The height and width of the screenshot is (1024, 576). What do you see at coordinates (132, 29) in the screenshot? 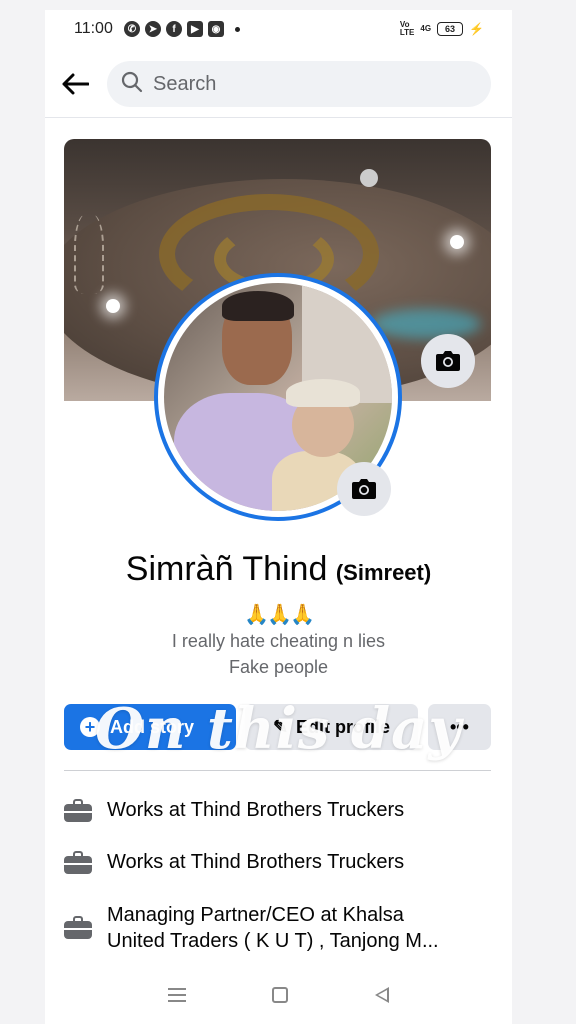
I see `whatsapp-icon: ✆` at bounding box center [132, 29].